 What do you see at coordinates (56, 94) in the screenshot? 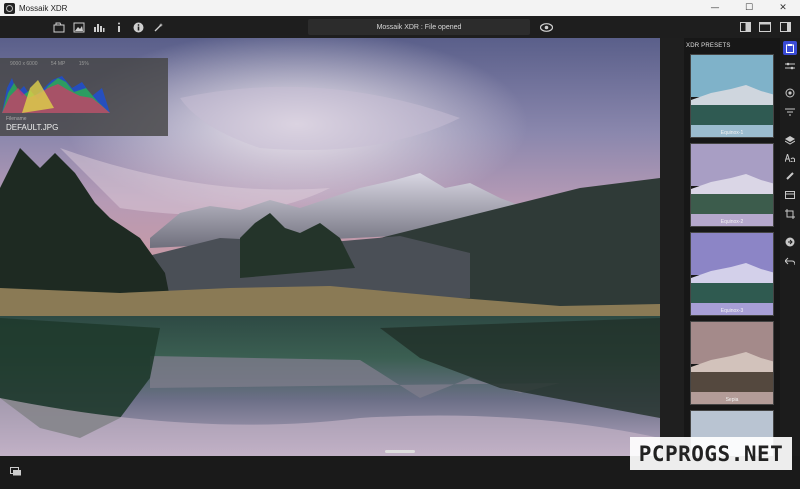
I see `histogram-graph` at bounding box center [56, 94].